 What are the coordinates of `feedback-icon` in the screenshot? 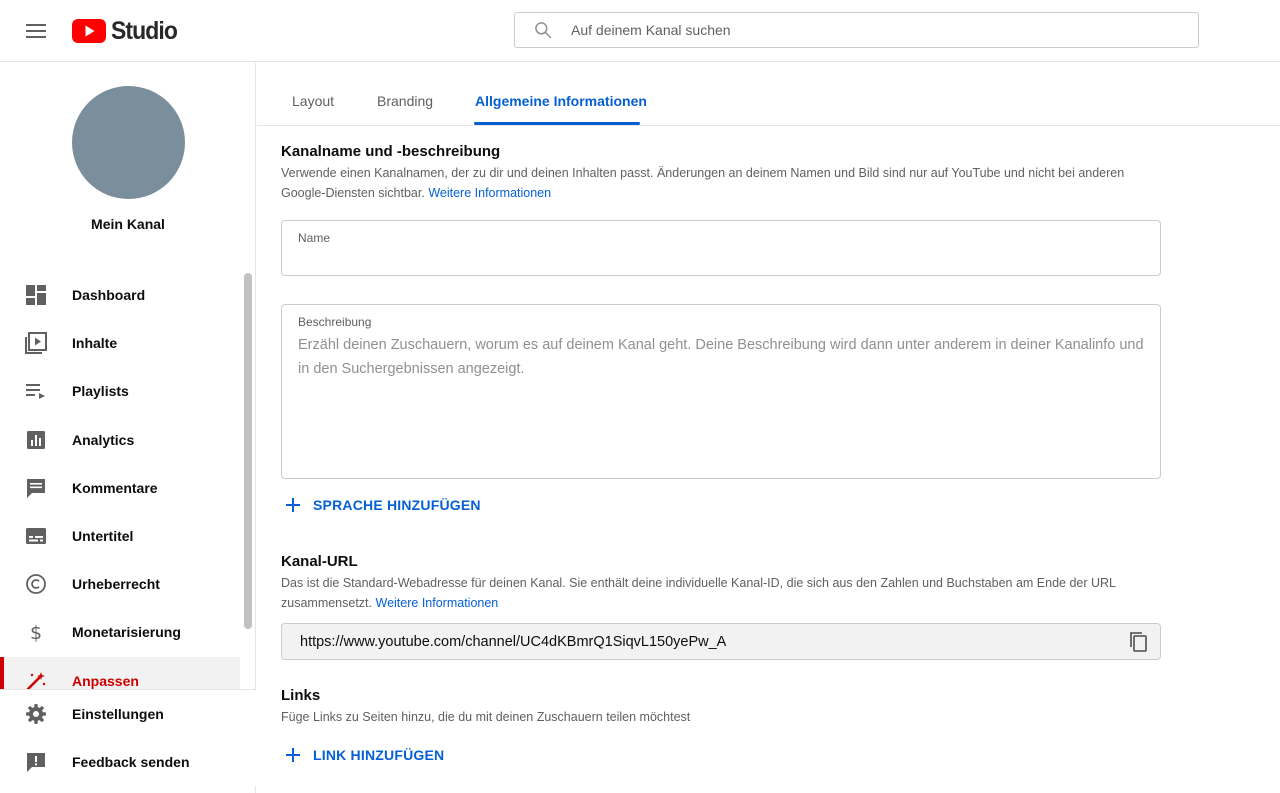 It's located at (36, 762).